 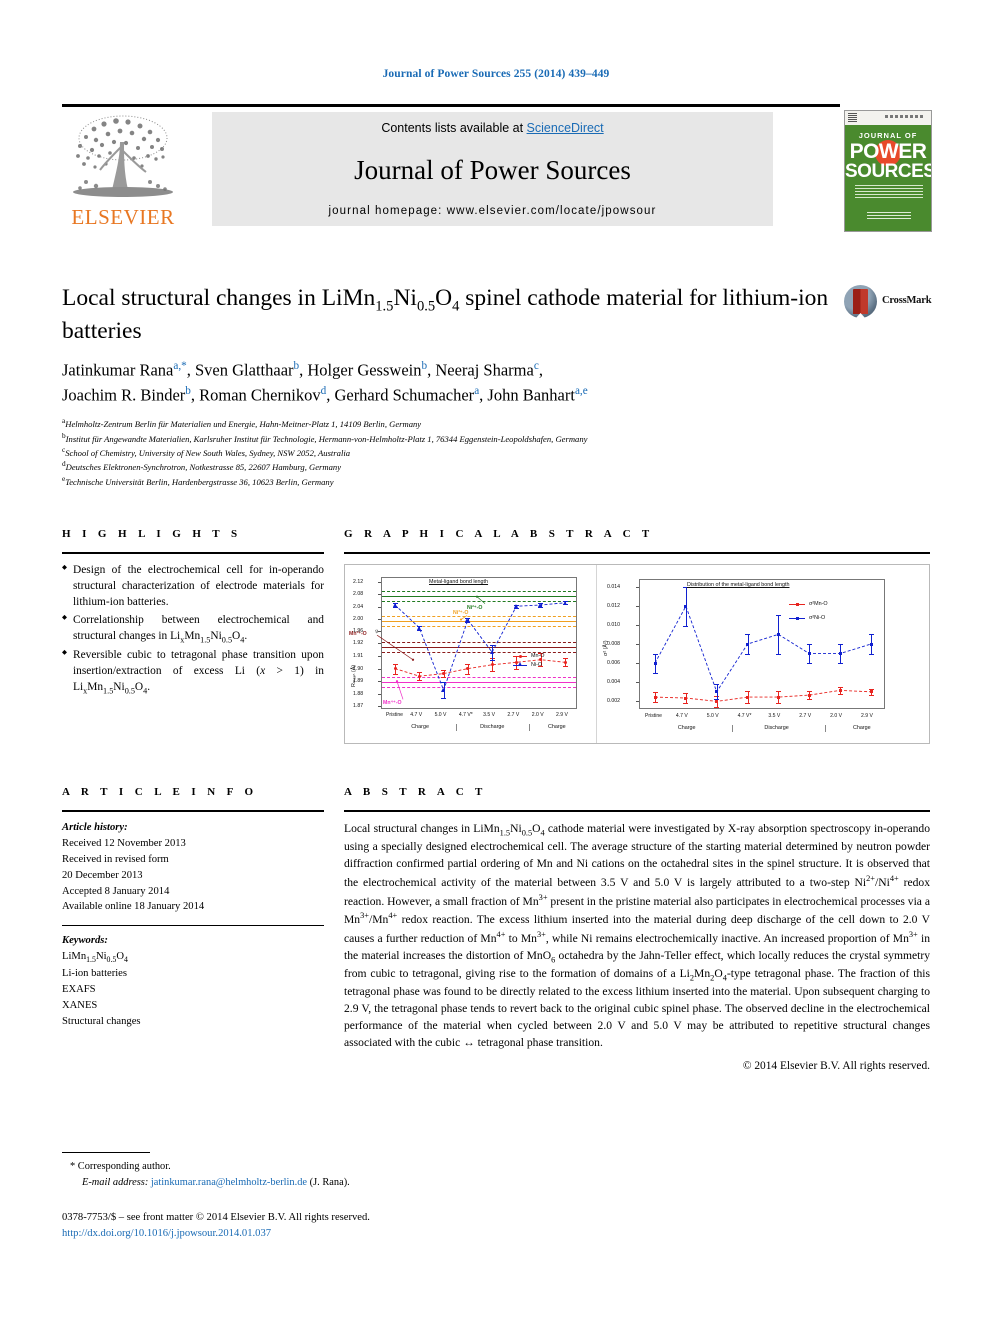 What do you see at coordinates (193, 553) in the screenshot?
I see `highlights-divider` at bounding box center [193, 553].